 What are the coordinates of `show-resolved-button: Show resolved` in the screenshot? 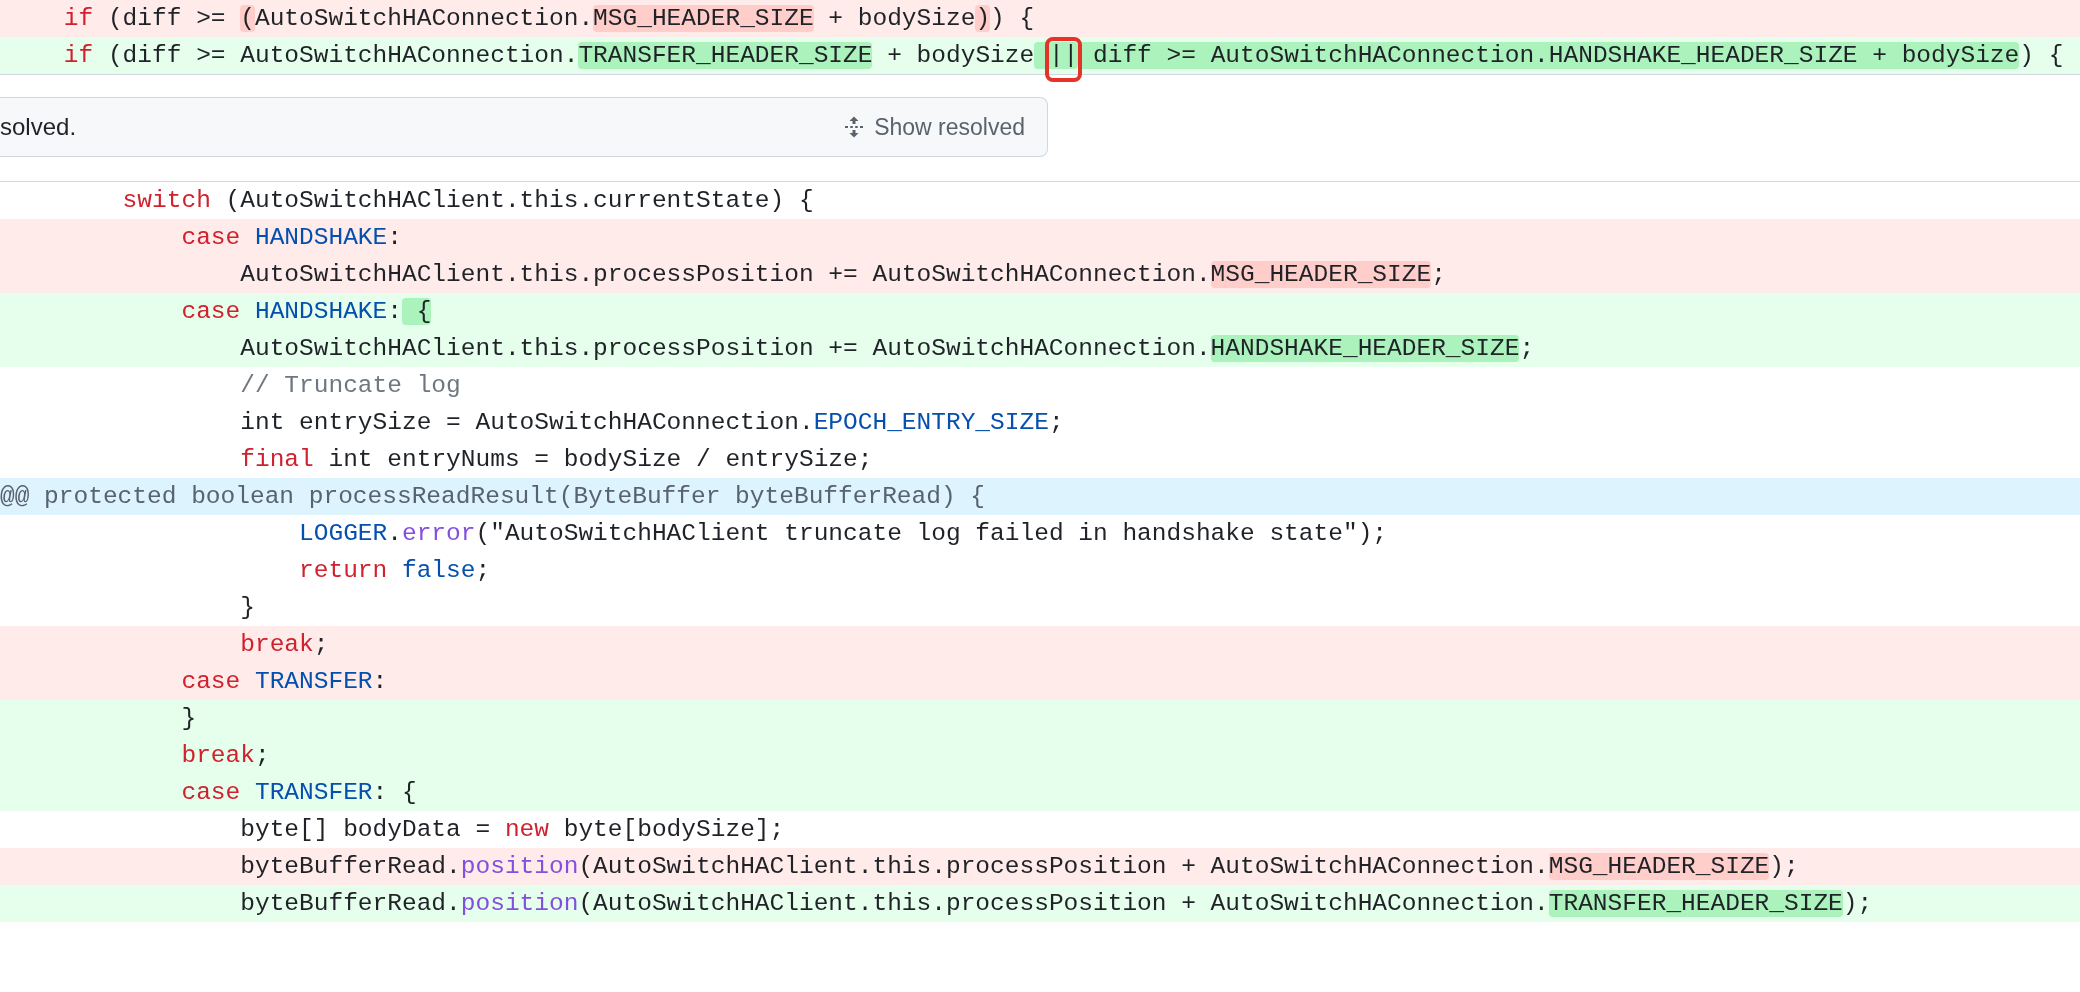 It's located at (933, 127).